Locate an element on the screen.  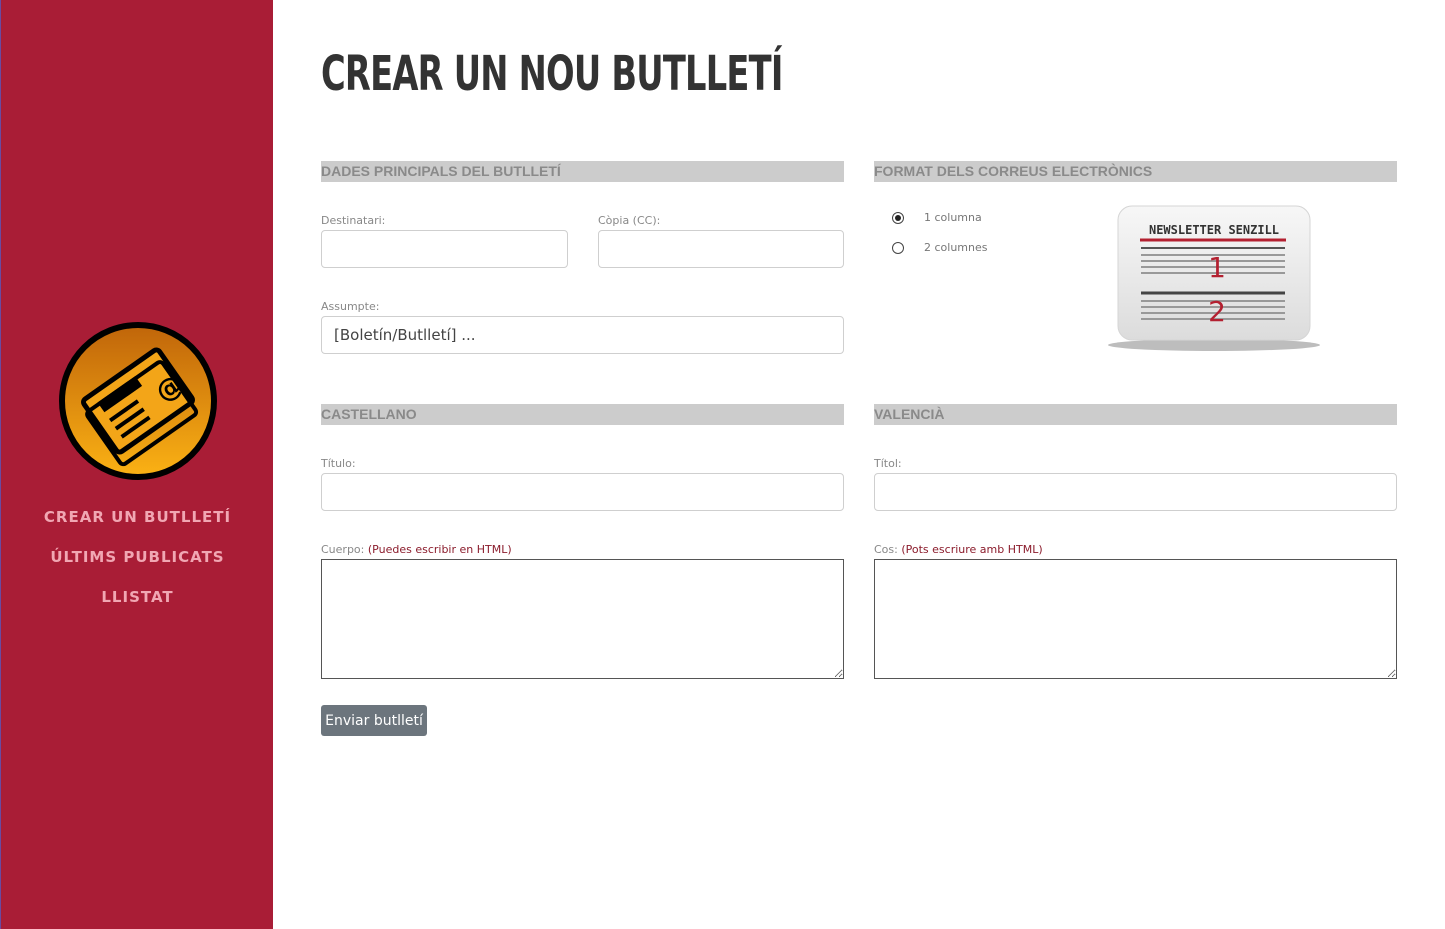
cc-label: Còpia (CC): is located at coordinates (629, 220).